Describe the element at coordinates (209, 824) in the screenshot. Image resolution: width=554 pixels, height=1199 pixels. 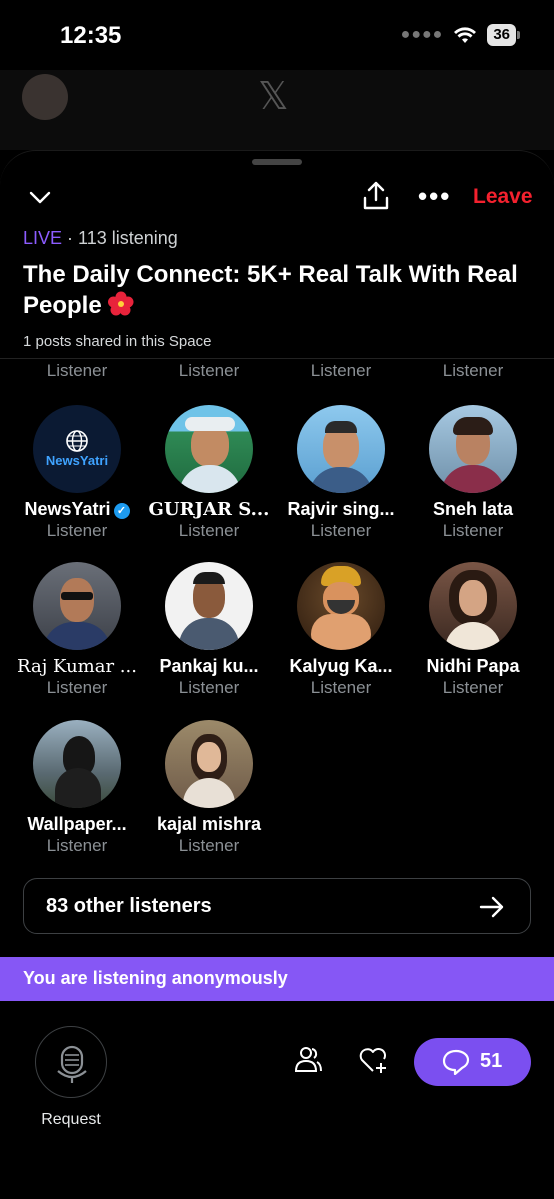
I see `listener-name: kajal mishra` at that location.